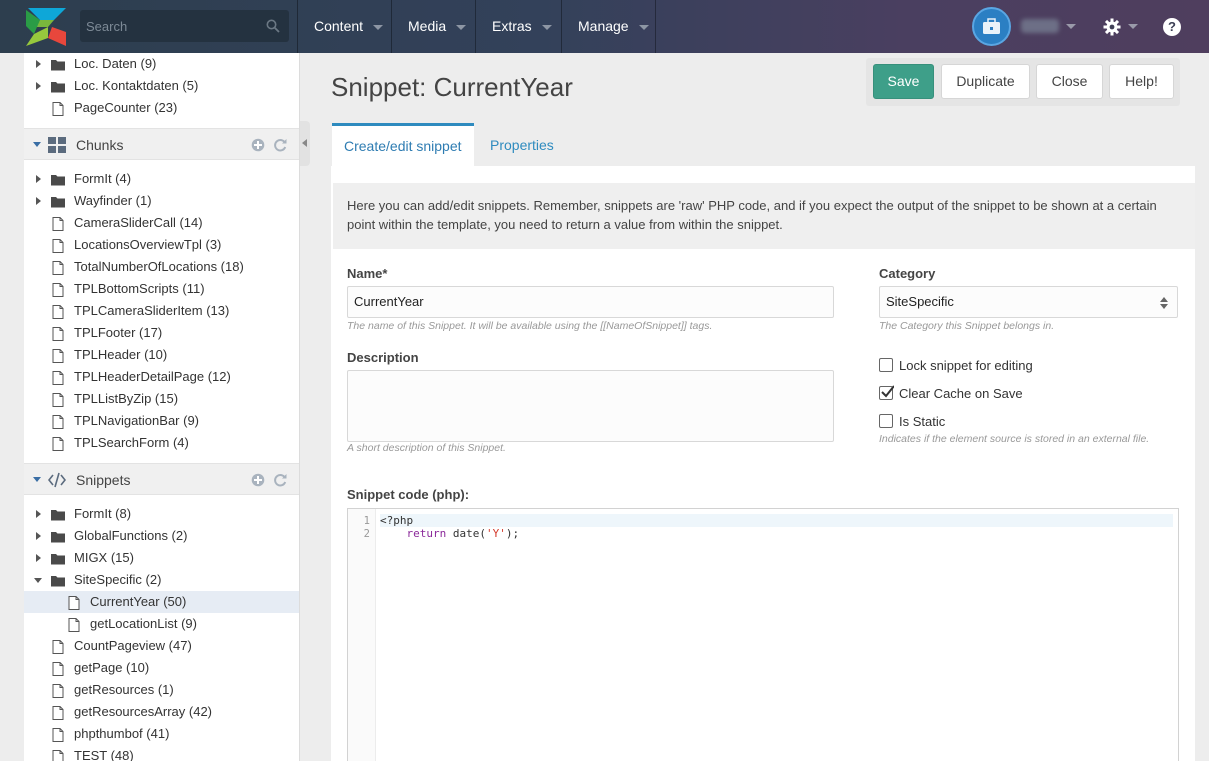 This screenshot has height=761, width=1209. What do you see at coordinates (922, 421) in the screenshot?
I see `is-static-label: Is Static` at bounding box center [922, 421].